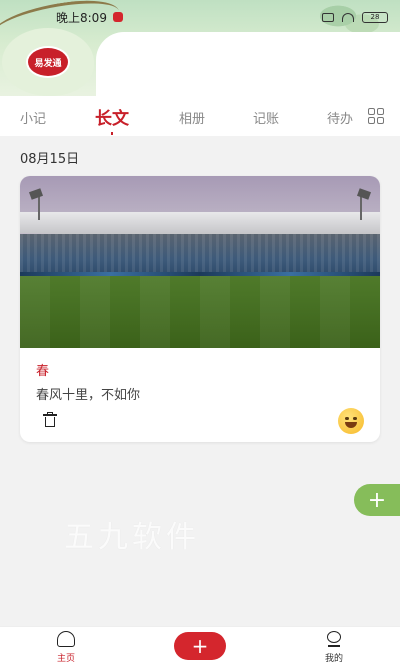 The height and width of the screenshot is (666, 400). I want to click on home-icon, so click(66, 639).